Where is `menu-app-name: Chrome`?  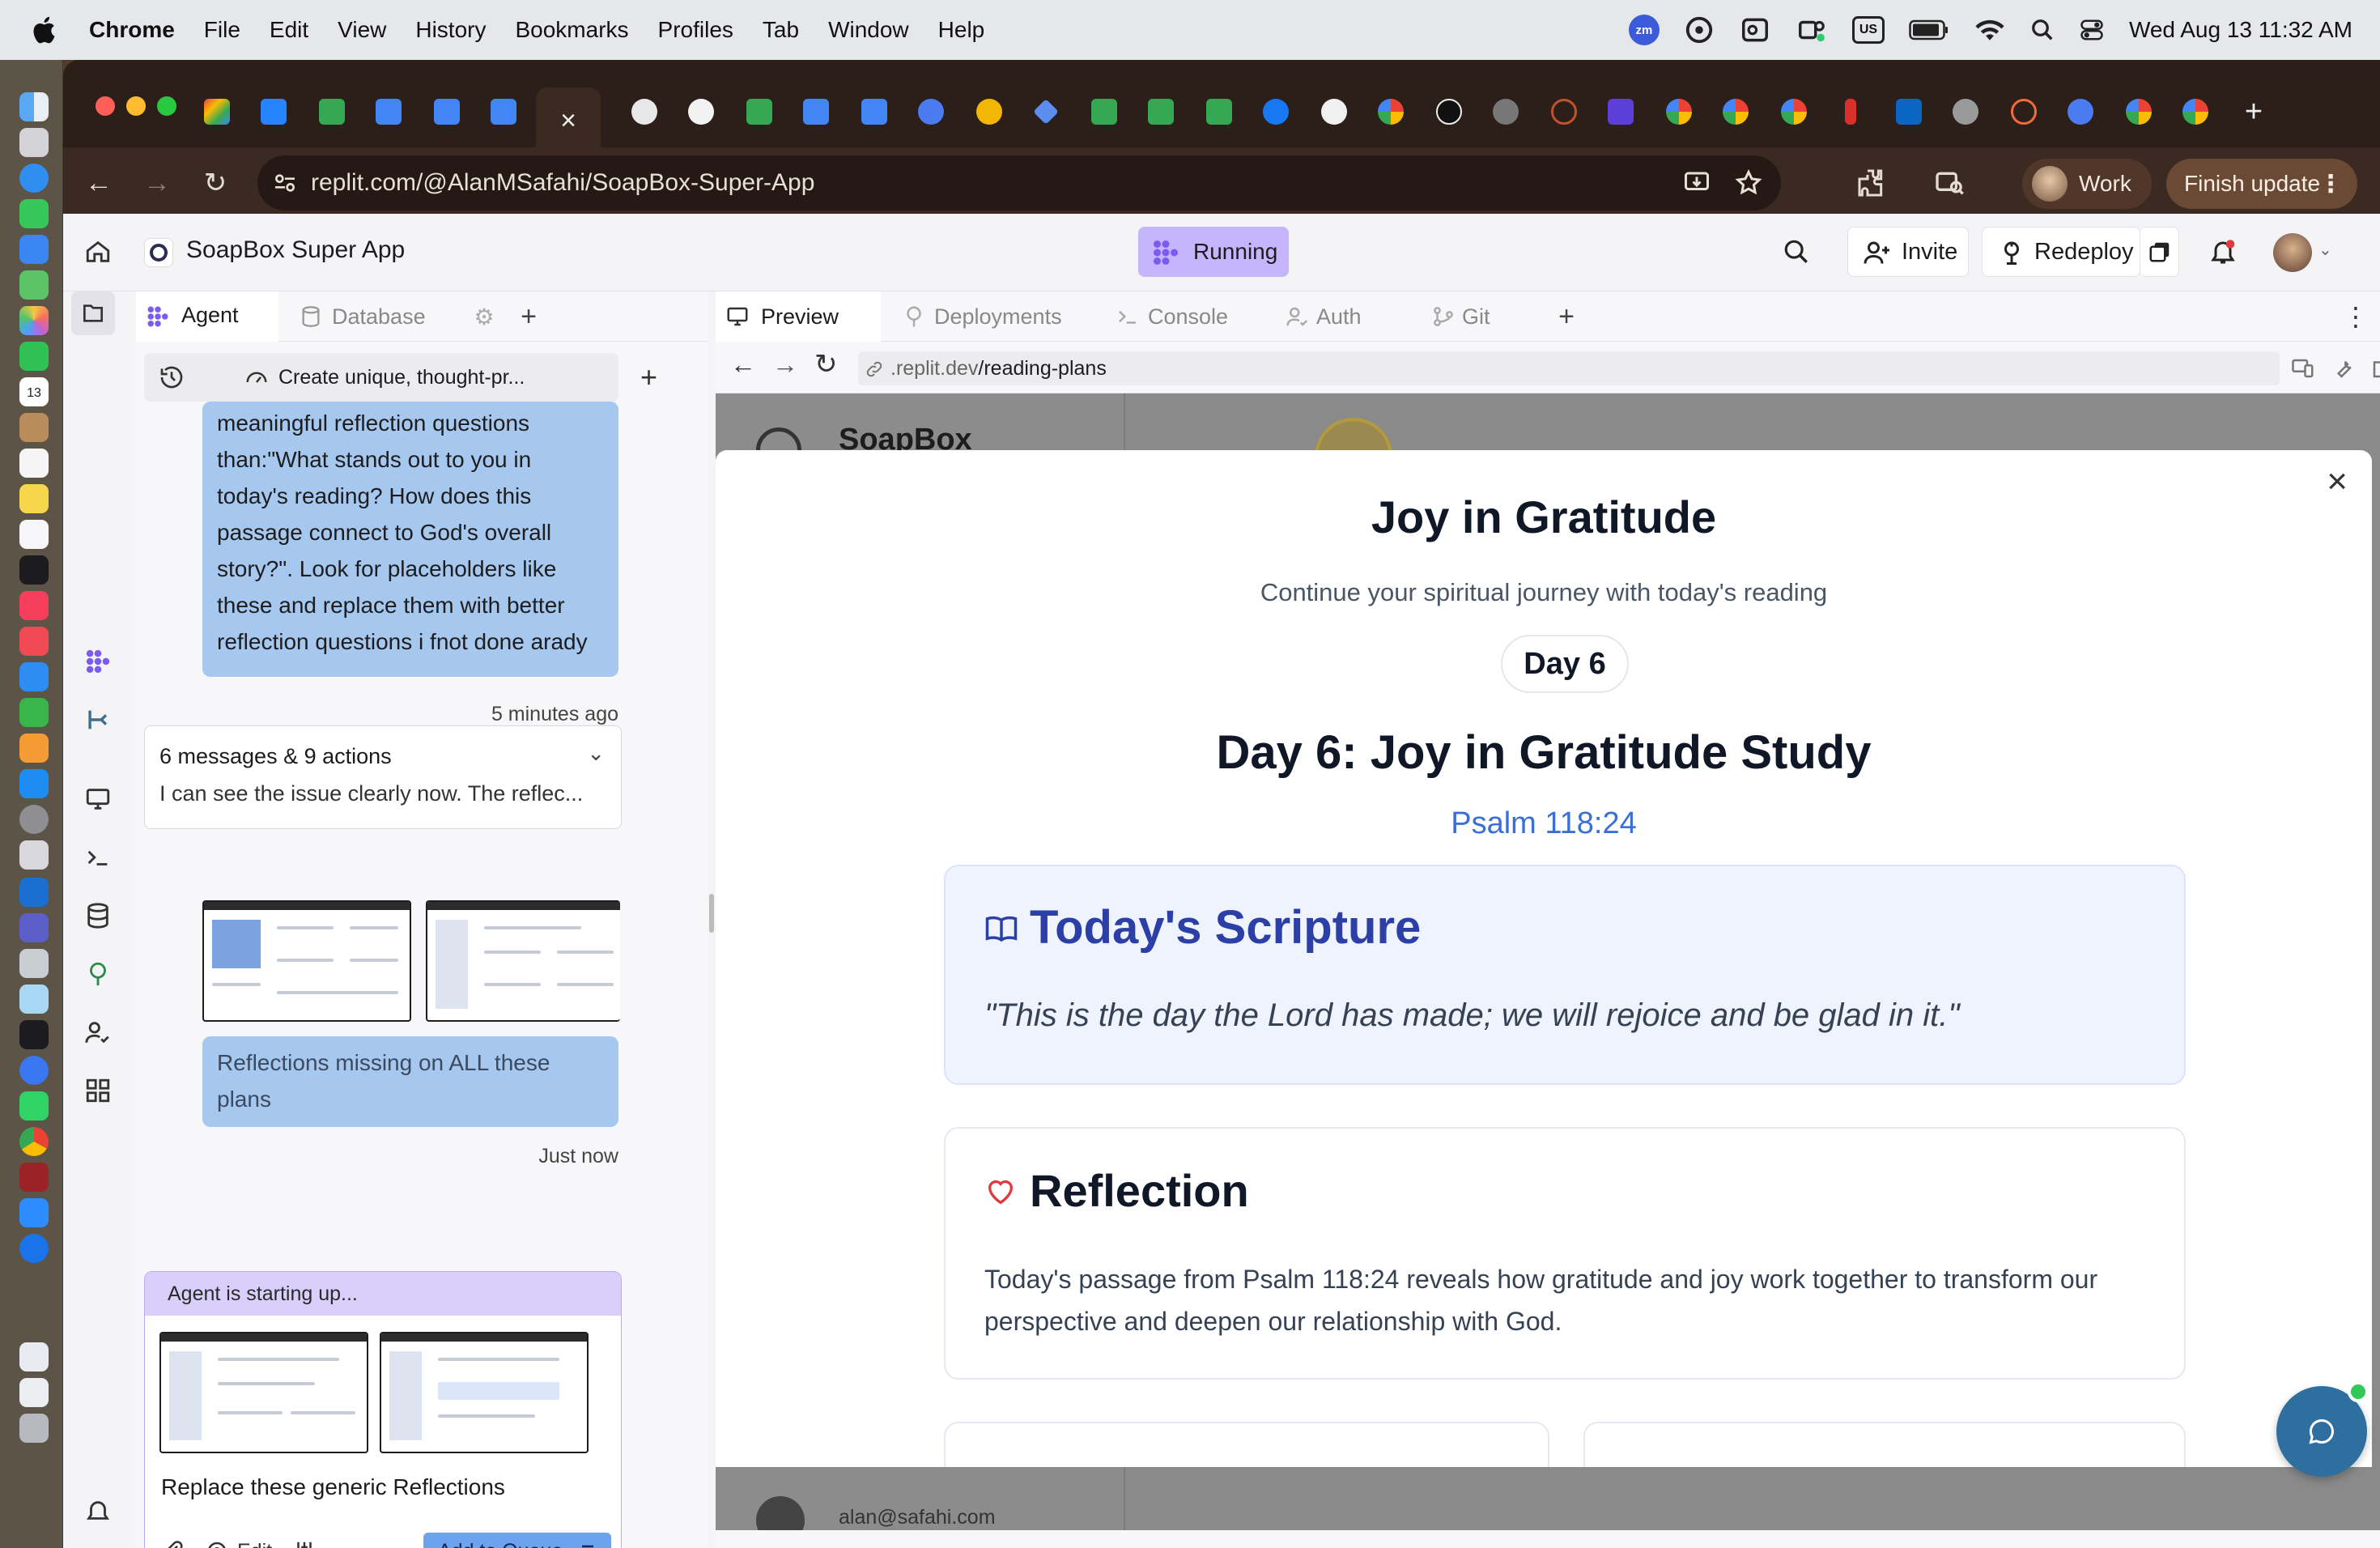
menu-app-name: Chrome is located at coordinates (132, 30).